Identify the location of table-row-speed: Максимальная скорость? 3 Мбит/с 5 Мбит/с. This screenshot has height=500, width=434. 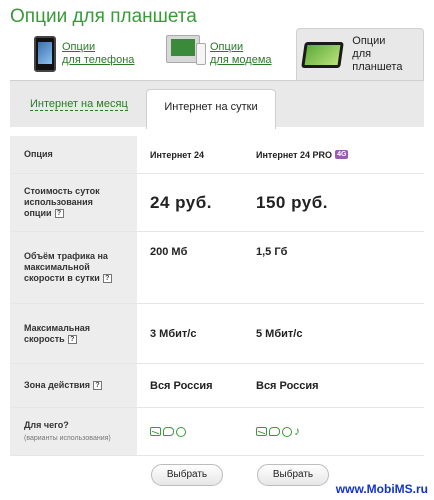
(217, 334).